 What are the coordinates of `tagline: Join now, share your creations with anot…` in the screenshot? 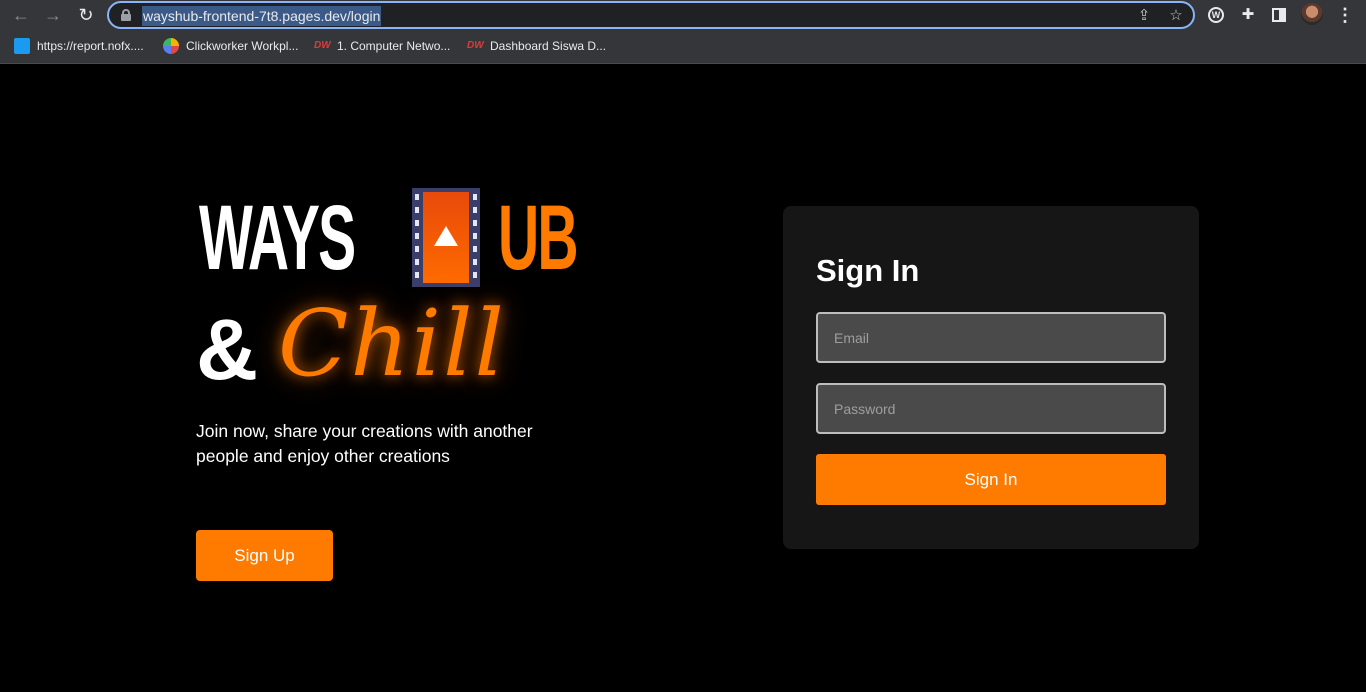 It's located at (364, 443).